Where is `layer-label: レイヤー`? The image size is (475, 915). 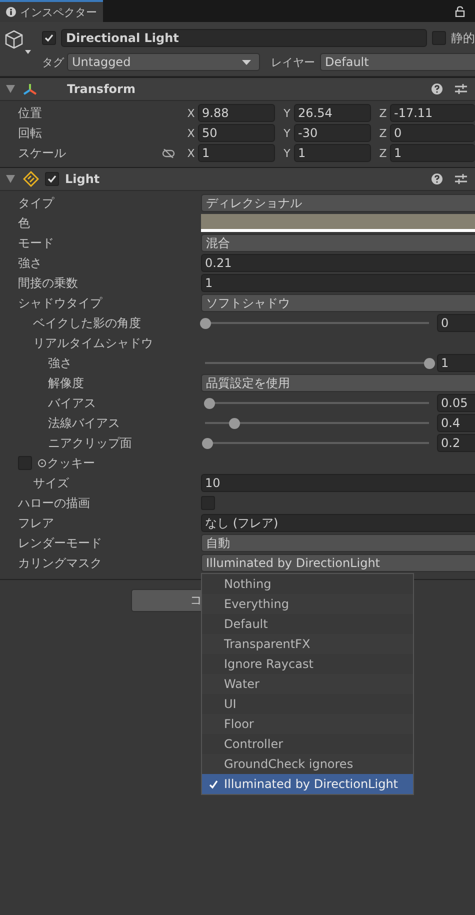
layer-label: レイヤー is located at coordinates (293, 62).